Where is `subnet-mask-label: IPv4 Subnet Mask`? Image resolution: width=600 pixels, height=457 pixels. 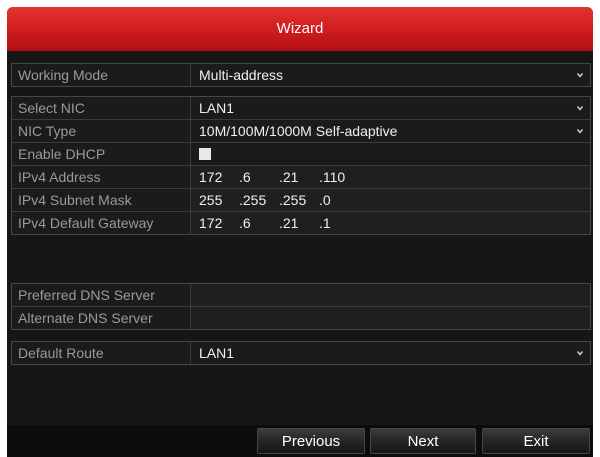 subnet-mask-label: IPv4 Subnet Mask is located at coordinates (101, 200).